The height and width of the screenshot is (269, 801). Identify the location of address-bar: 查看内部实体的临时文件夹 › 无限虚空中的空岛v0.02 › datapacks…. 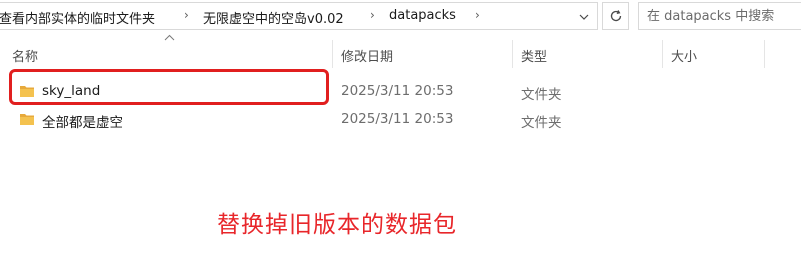
(400, 16).